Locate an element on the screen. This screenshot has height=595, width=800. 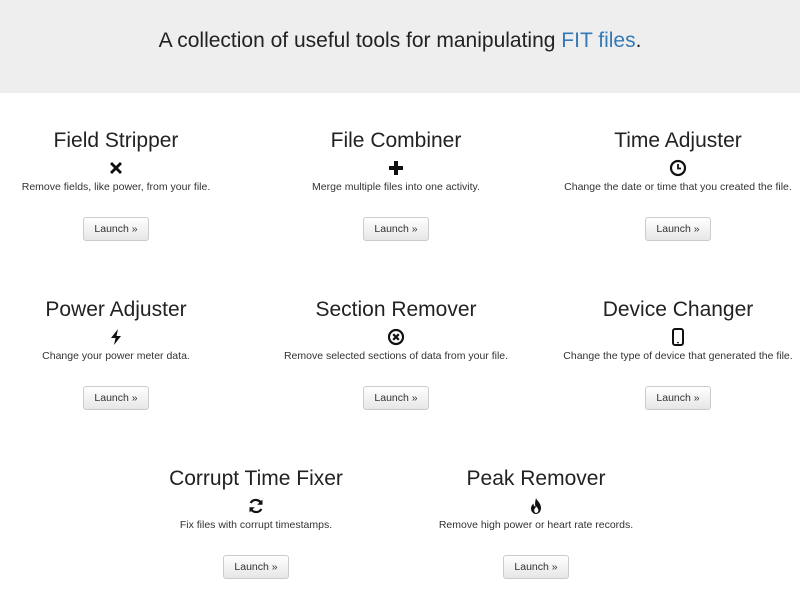
launch-button-file-combiner: Launch » is located at coordinates (396, 229).